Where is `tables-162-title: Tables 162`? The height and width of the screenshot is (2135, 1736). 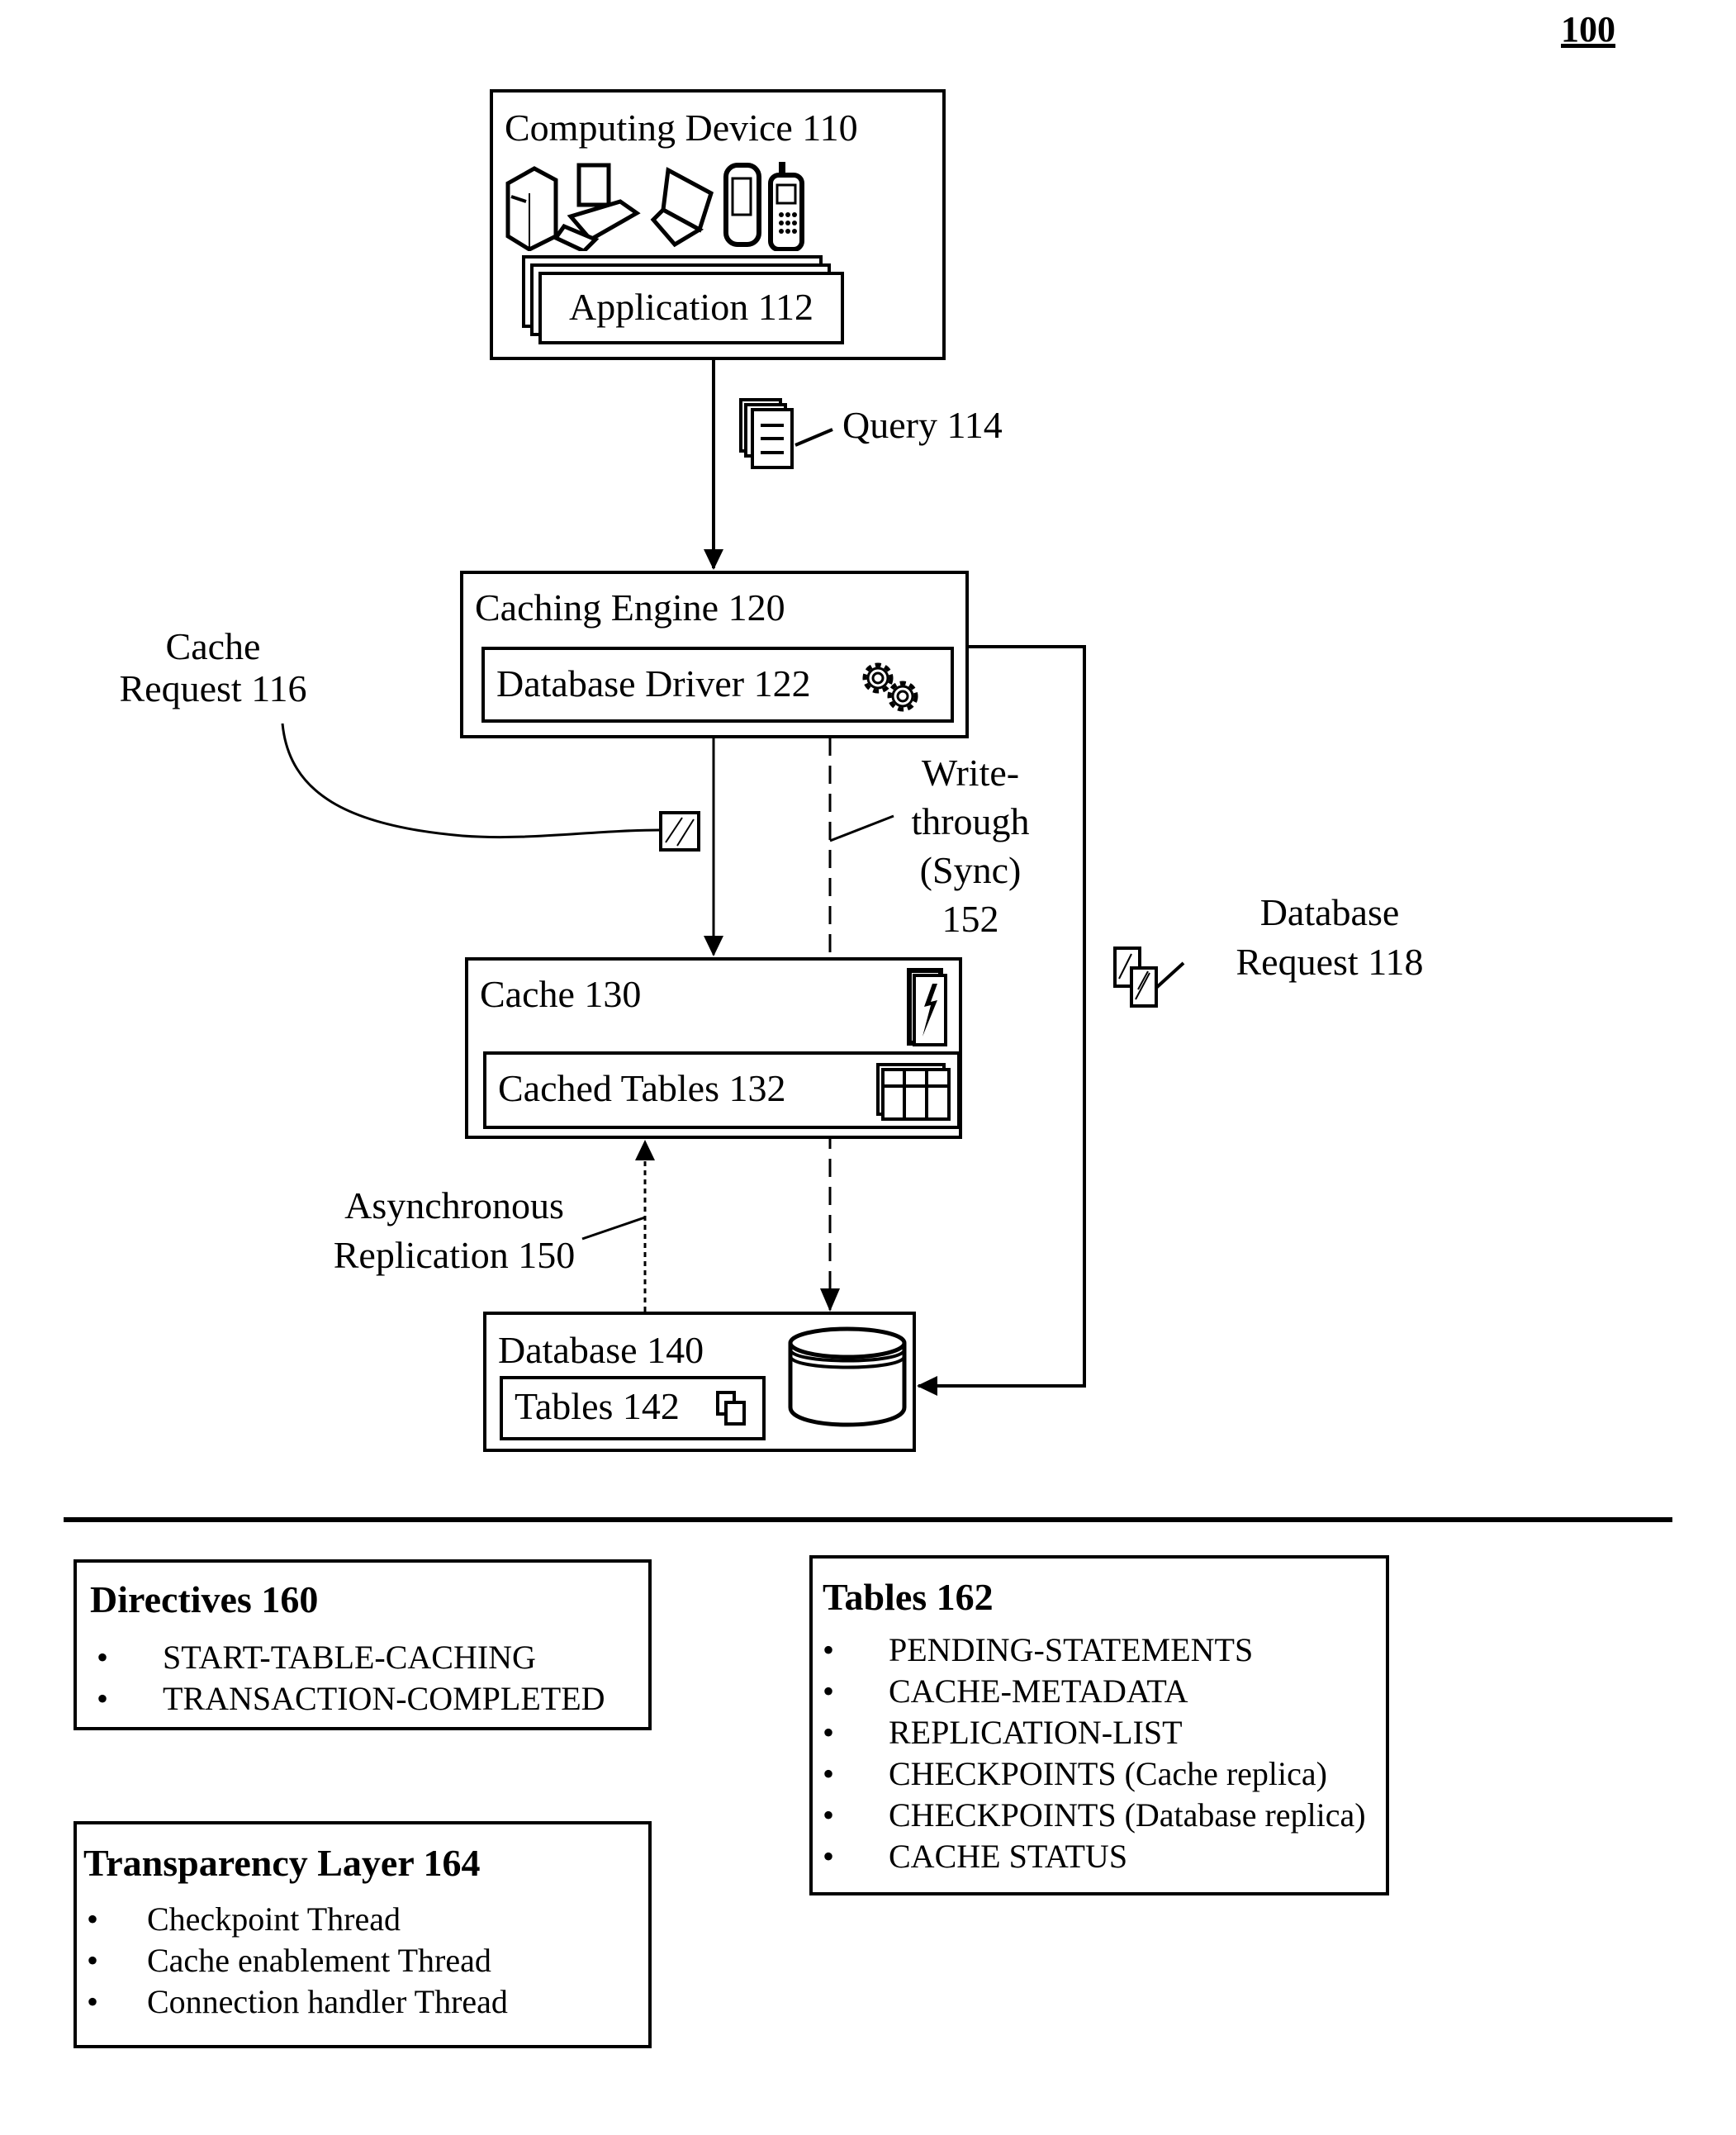
tables-162-title: Tables 162 is located at coordinates (908, 1597).